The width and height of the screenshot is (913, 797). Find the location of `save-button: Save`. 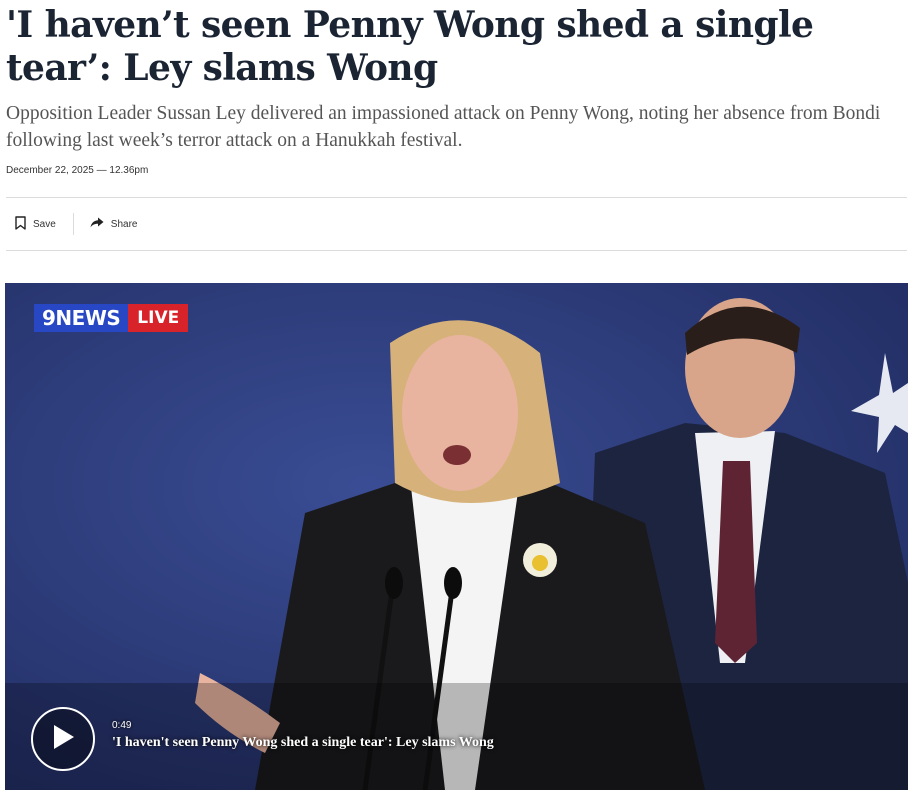

save-button: Save is located at coordinates (39, 224).